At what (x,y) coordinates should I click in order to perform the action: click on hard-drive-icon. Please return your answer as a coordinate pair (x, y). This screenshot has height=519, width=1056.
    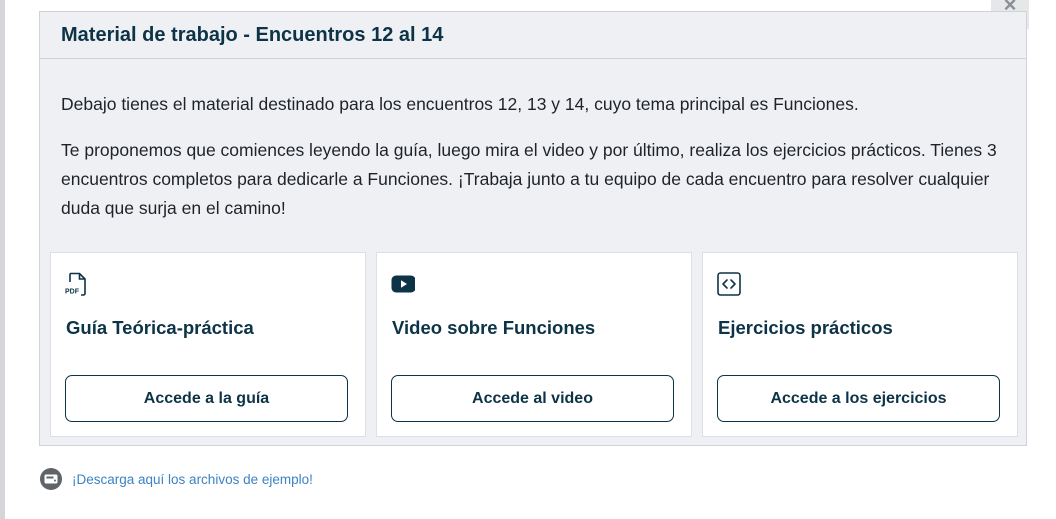
    Looking at the image, I should click on (51, 479).